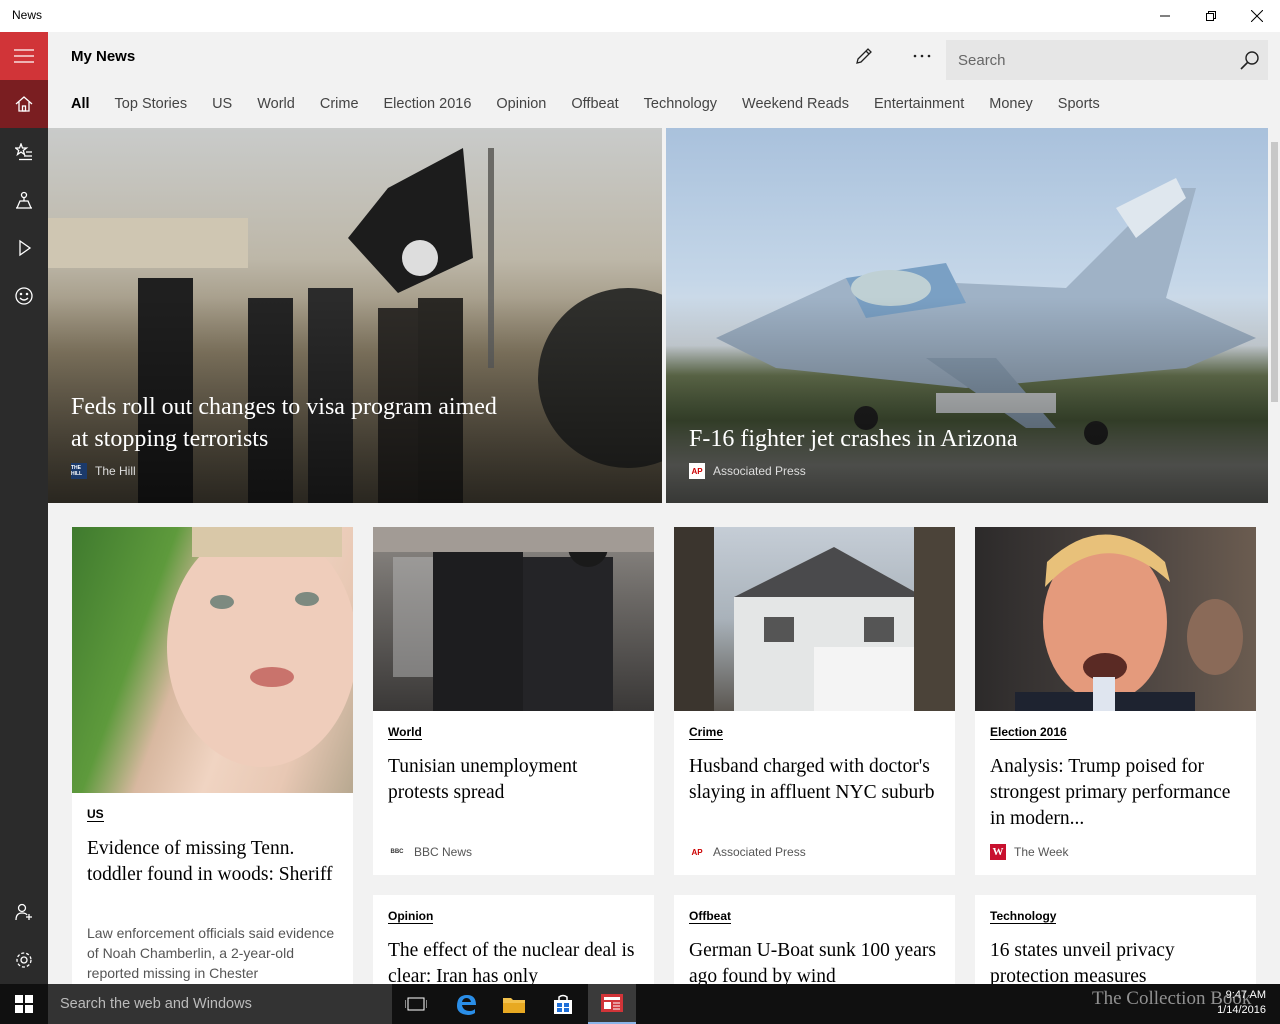  I want to click on hamburger-icon, so click(24, 56).